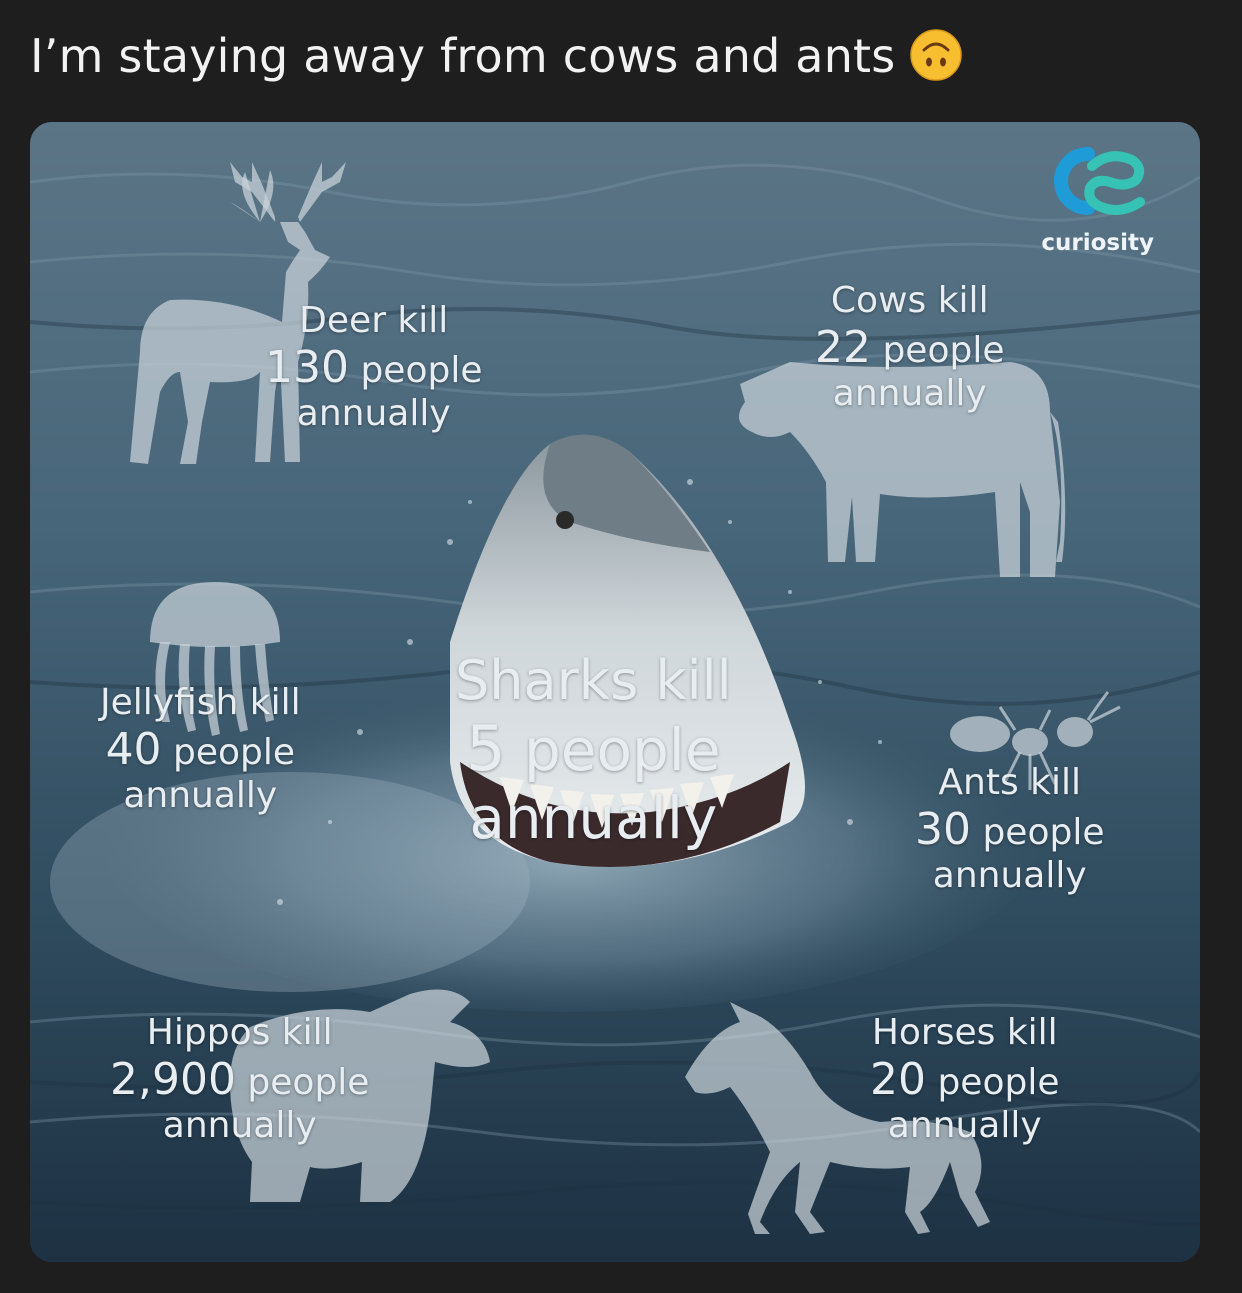  I want to click on stat-hippos-label: Hippos kill, so click(239, 1032).